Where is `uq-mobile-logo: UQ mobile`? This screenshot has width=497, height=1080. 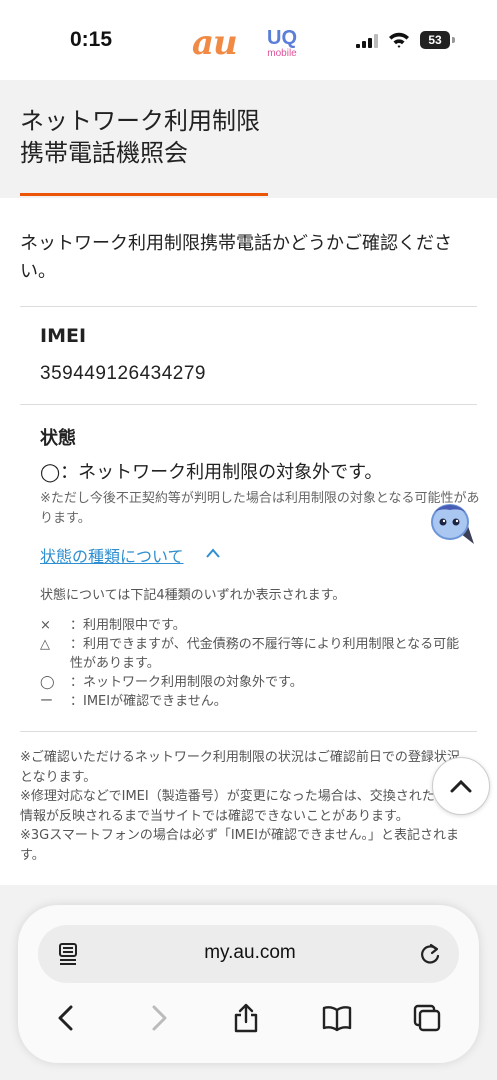 uq-mobile-logo: UQ mobile is located at coordinates (282, 44).